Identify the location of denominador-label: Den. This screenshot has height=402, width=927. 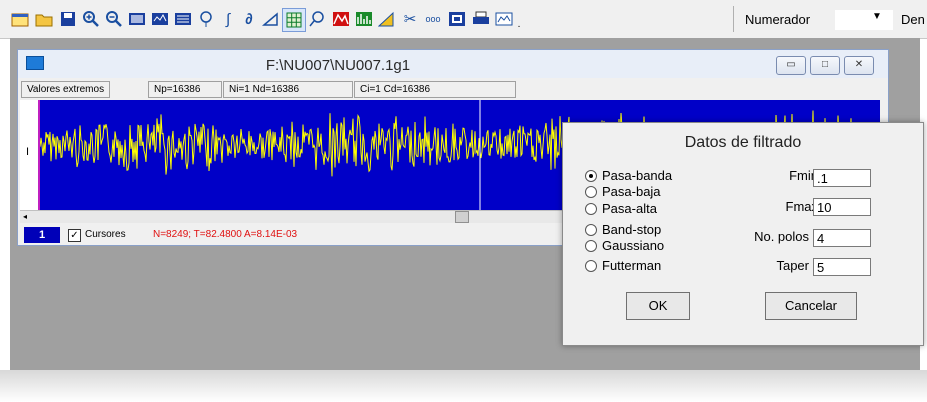
(913, 19).